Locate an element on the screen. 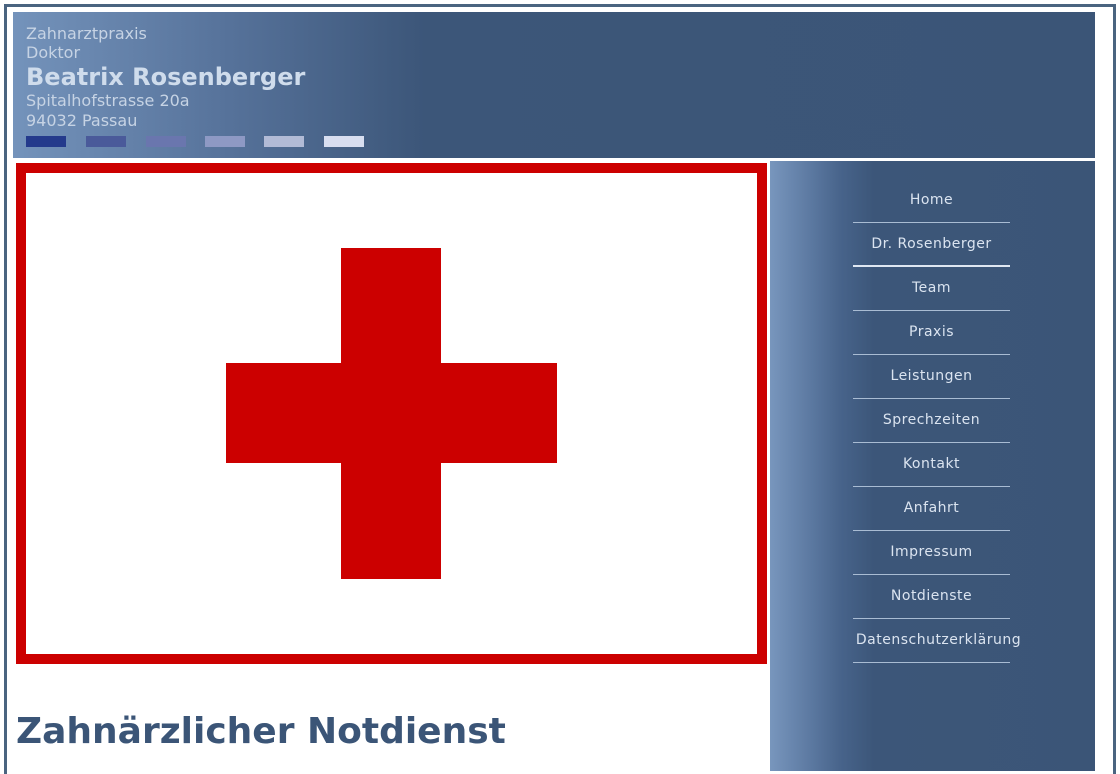 The image size is (1120, 774). nav-item-impressum: Impressum is located at coordinates (931, 553).